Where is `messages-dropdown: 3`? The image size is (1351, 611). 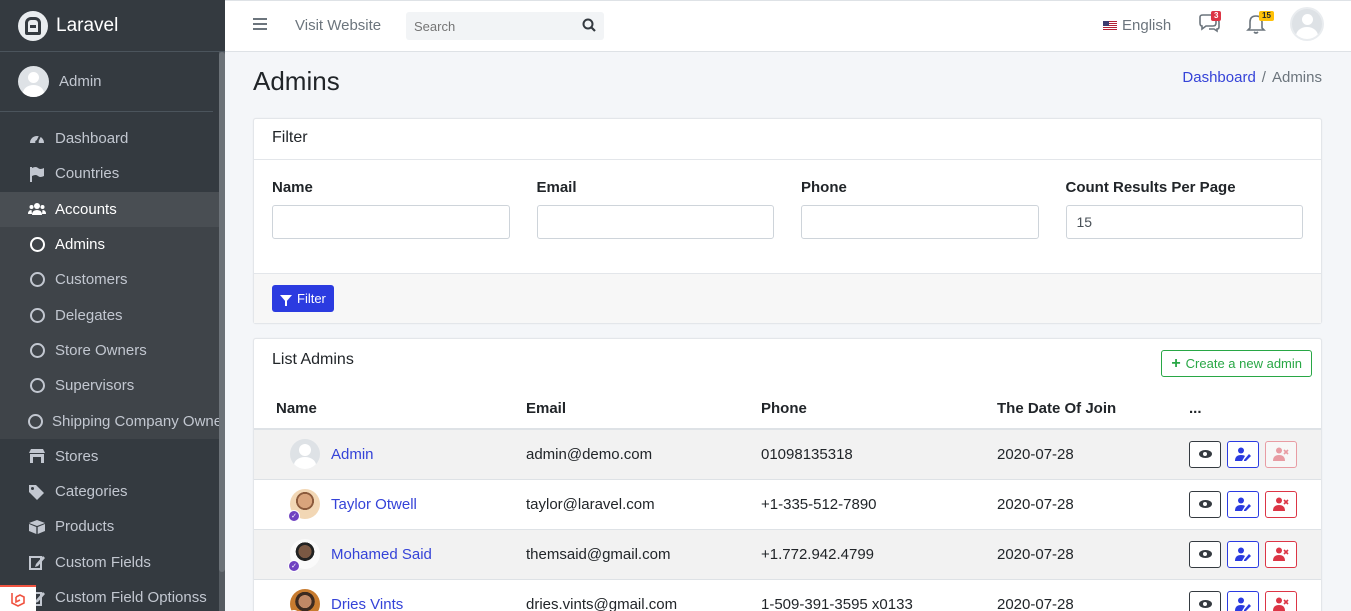
messages-dropdown: 3 is located at coordinates (1209, 24).